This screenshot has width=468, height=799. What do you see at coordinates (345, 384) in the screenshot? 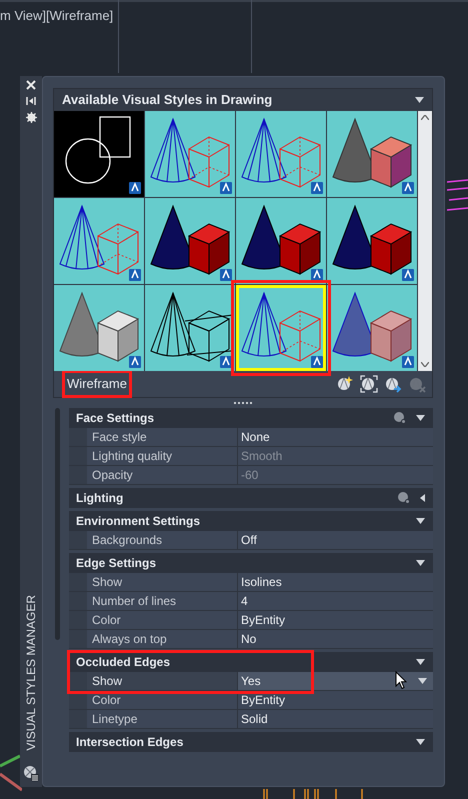
I see `sphere-star-icon` at bounding box center [345, 384].